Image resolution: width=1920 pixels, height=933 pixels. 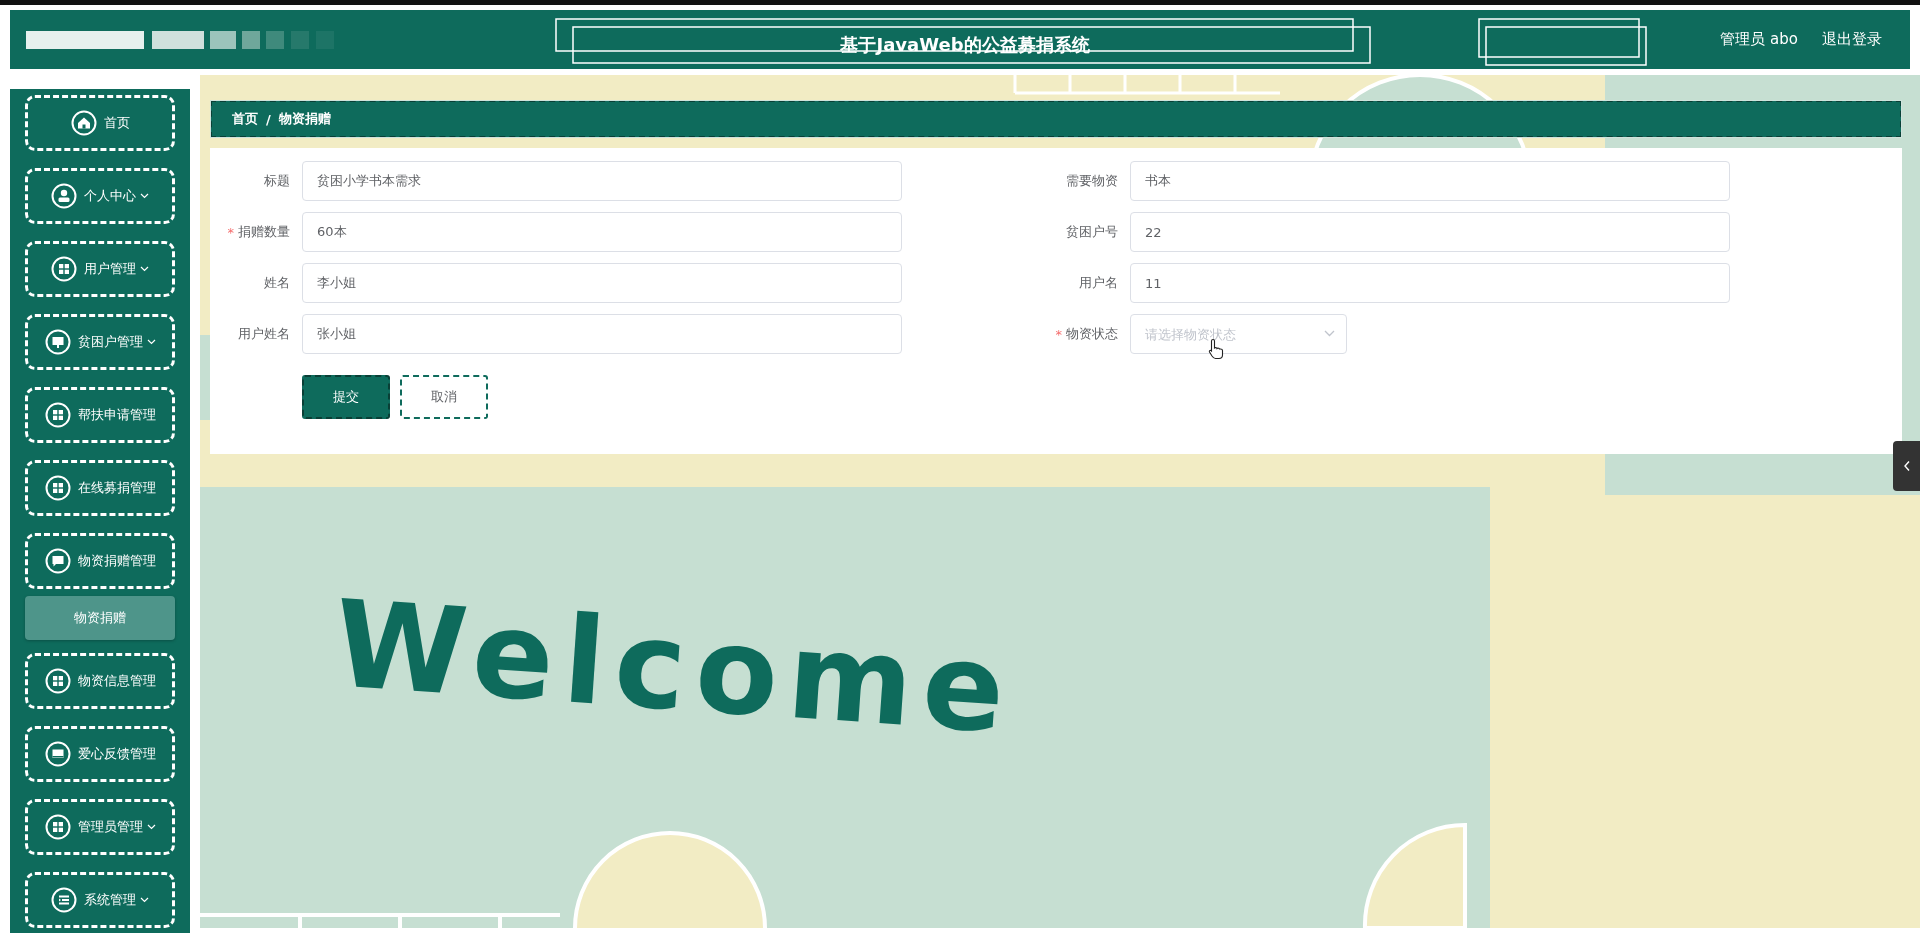 I want to click on input-field: 贫困小学书本需求, so click(x=602, y=181).